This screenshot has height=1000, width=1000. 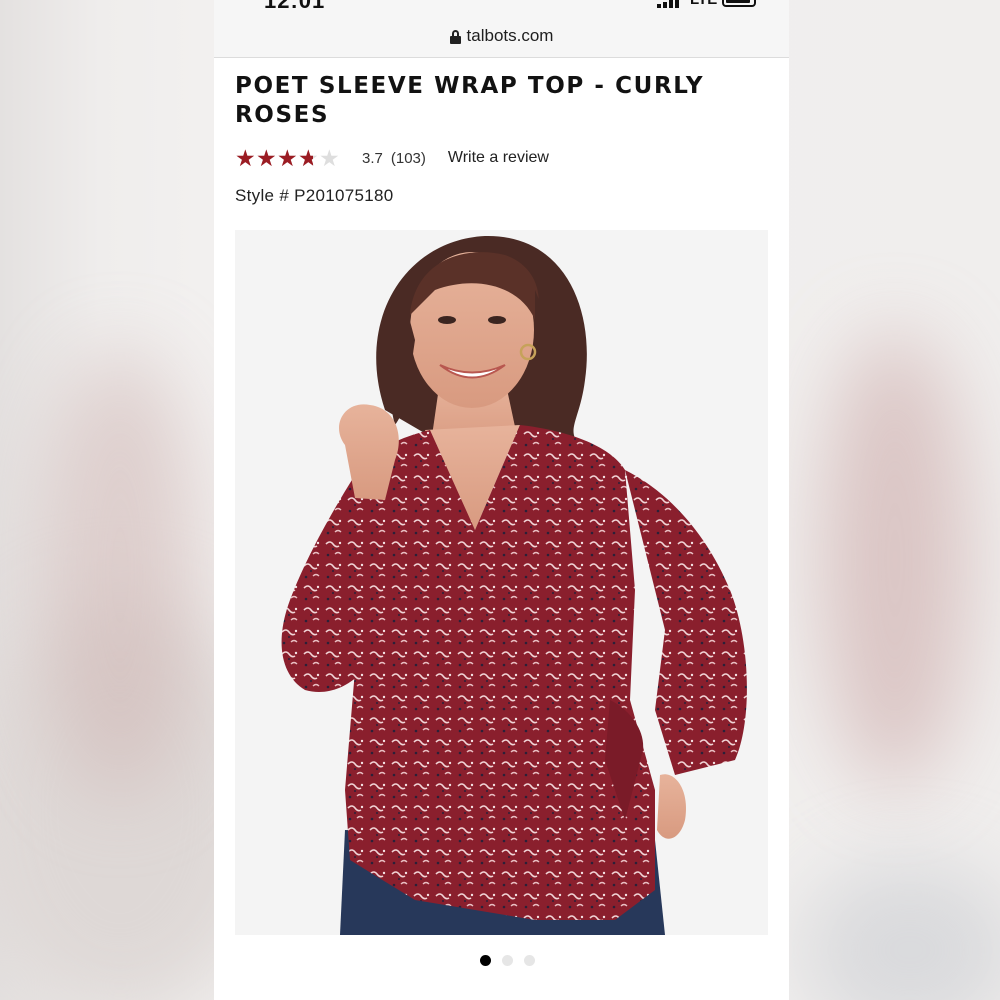 What do you see at coordinates (372, 158) in the screenshot?
I see `rating-value: 3.7` at bounding box center [372, 158].